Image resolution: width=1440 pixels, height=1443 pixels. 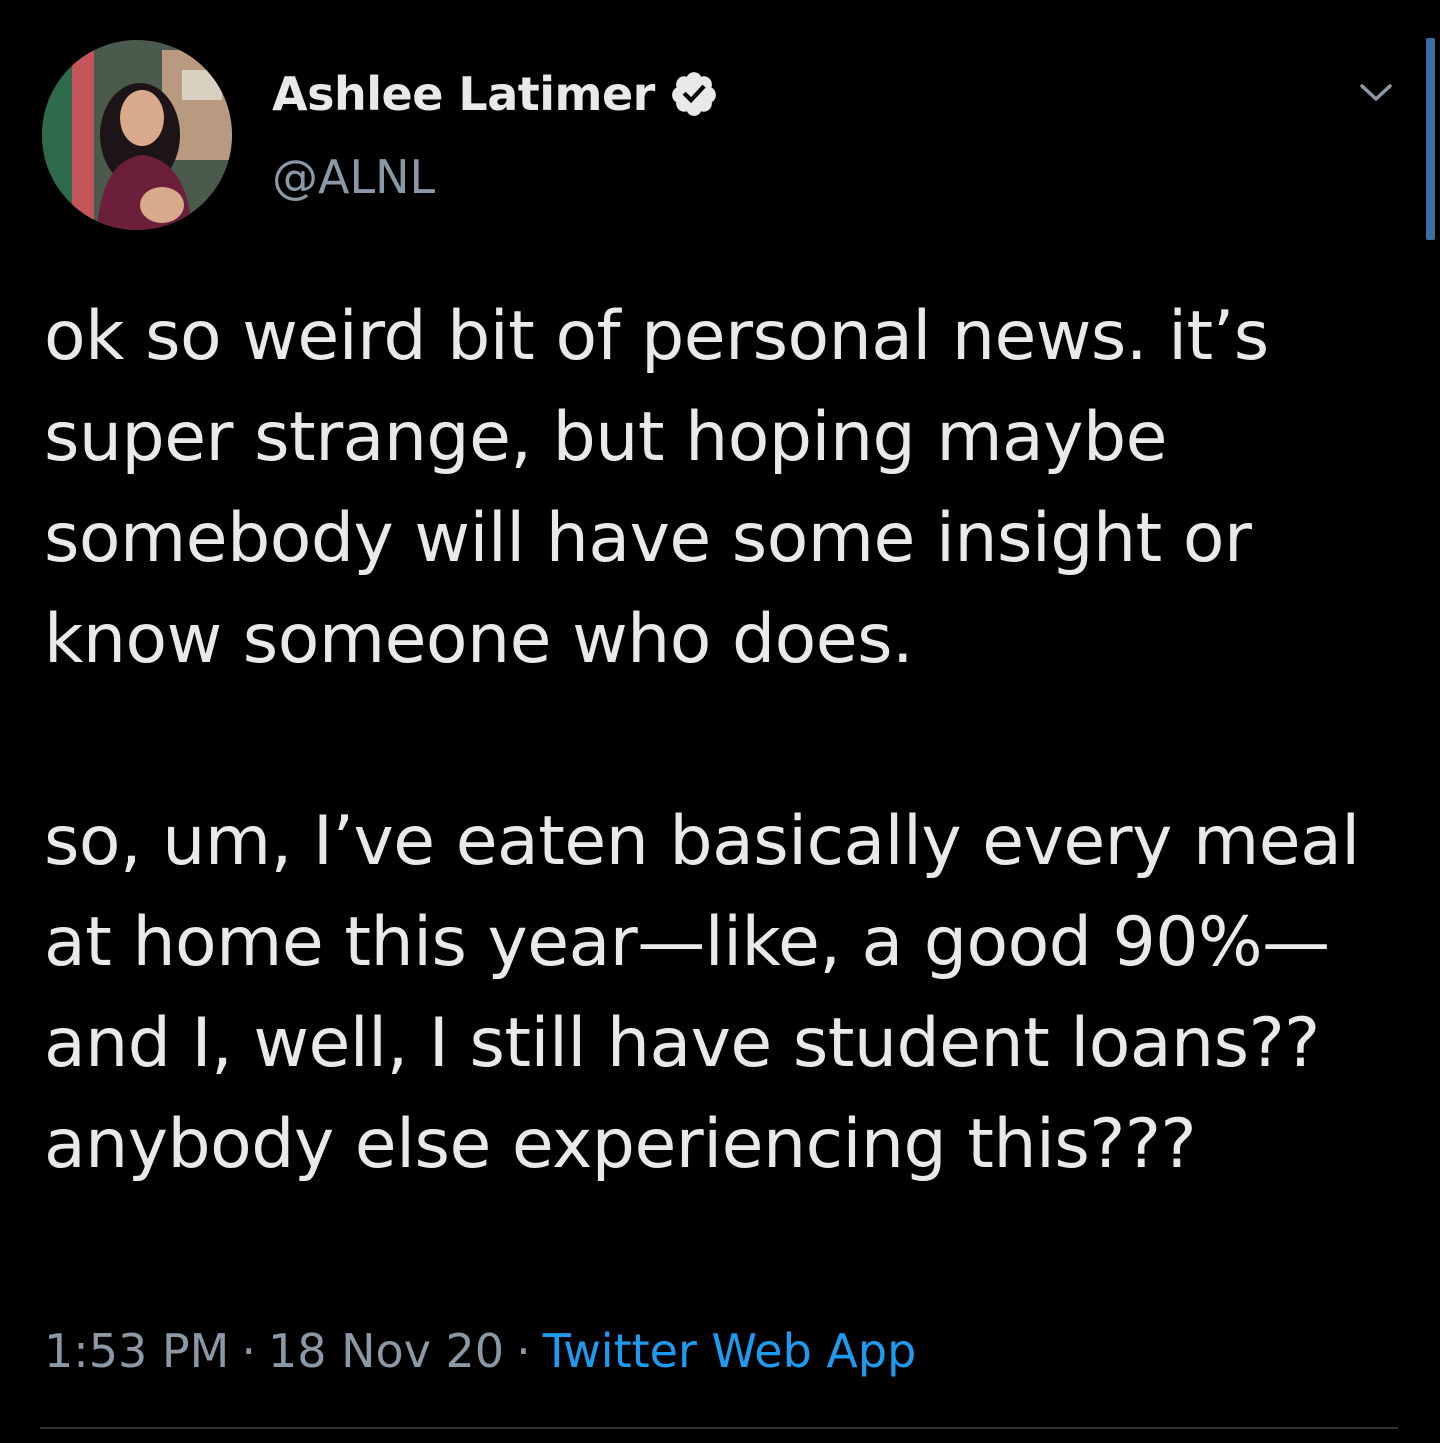 What do you see at coordinates (463, 94) in the screenshot?
I see `author-name: Ashlee Latimer` at bounding box center [463, 94].